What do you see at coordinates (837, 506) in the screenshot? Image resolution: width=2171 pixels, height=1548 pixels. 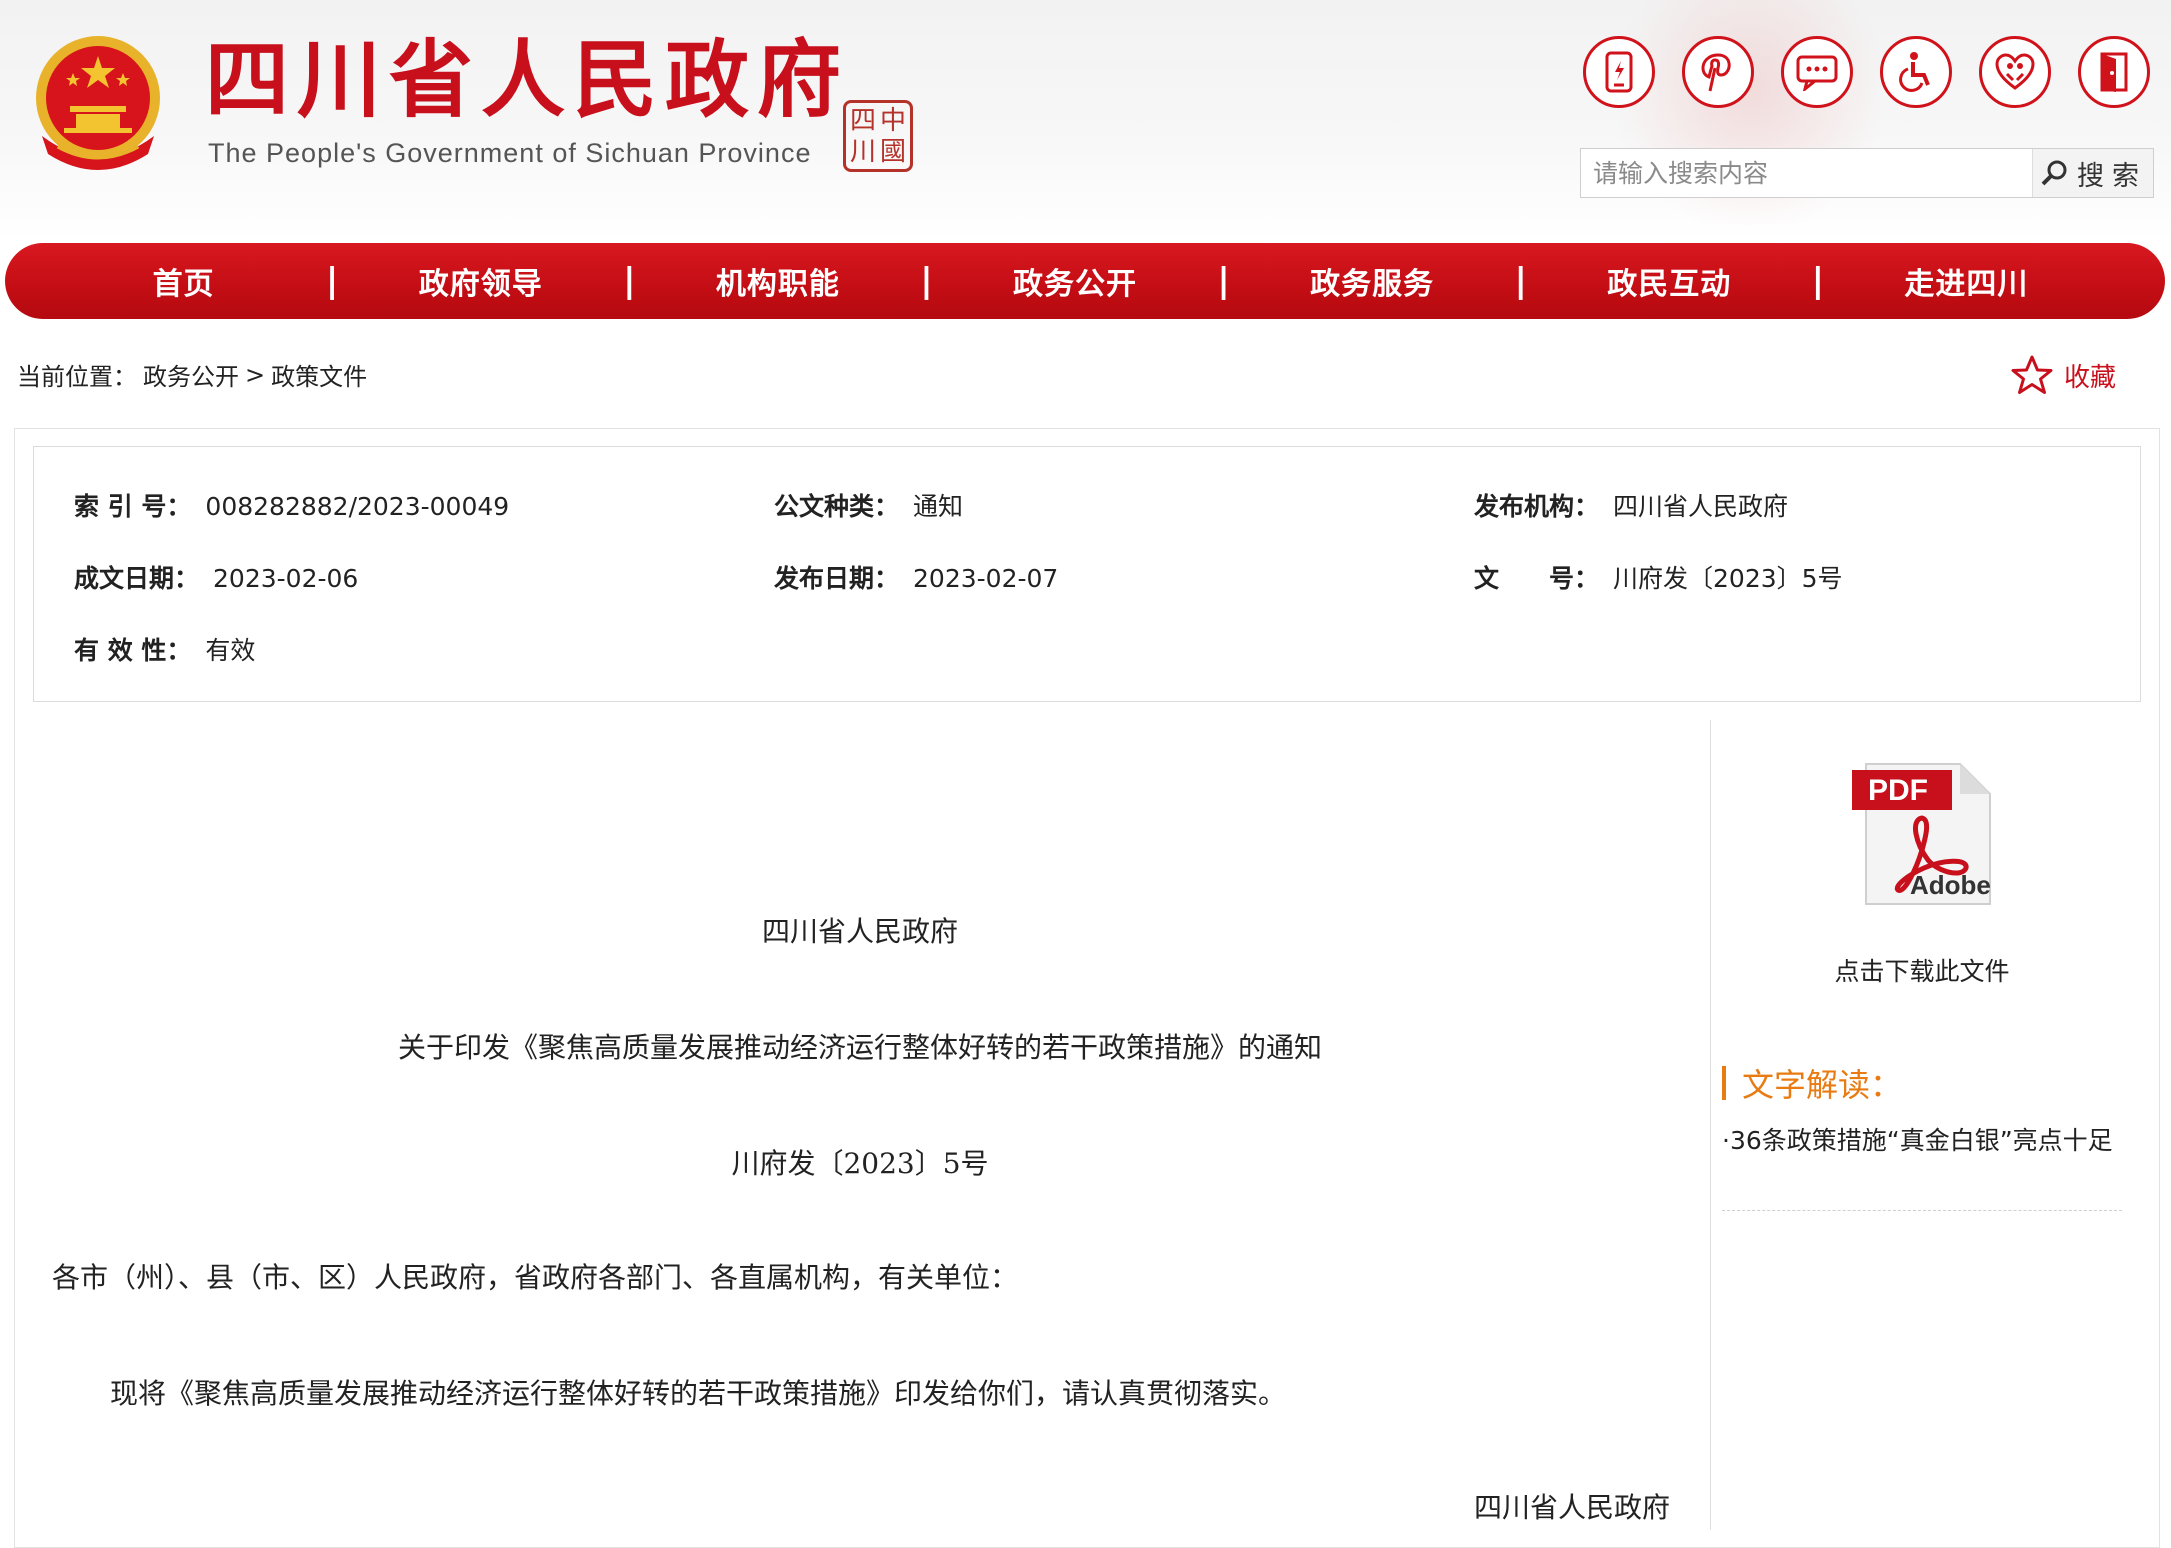 I see `info-category-label: 公文种类：` at bounding box center [837, 506].